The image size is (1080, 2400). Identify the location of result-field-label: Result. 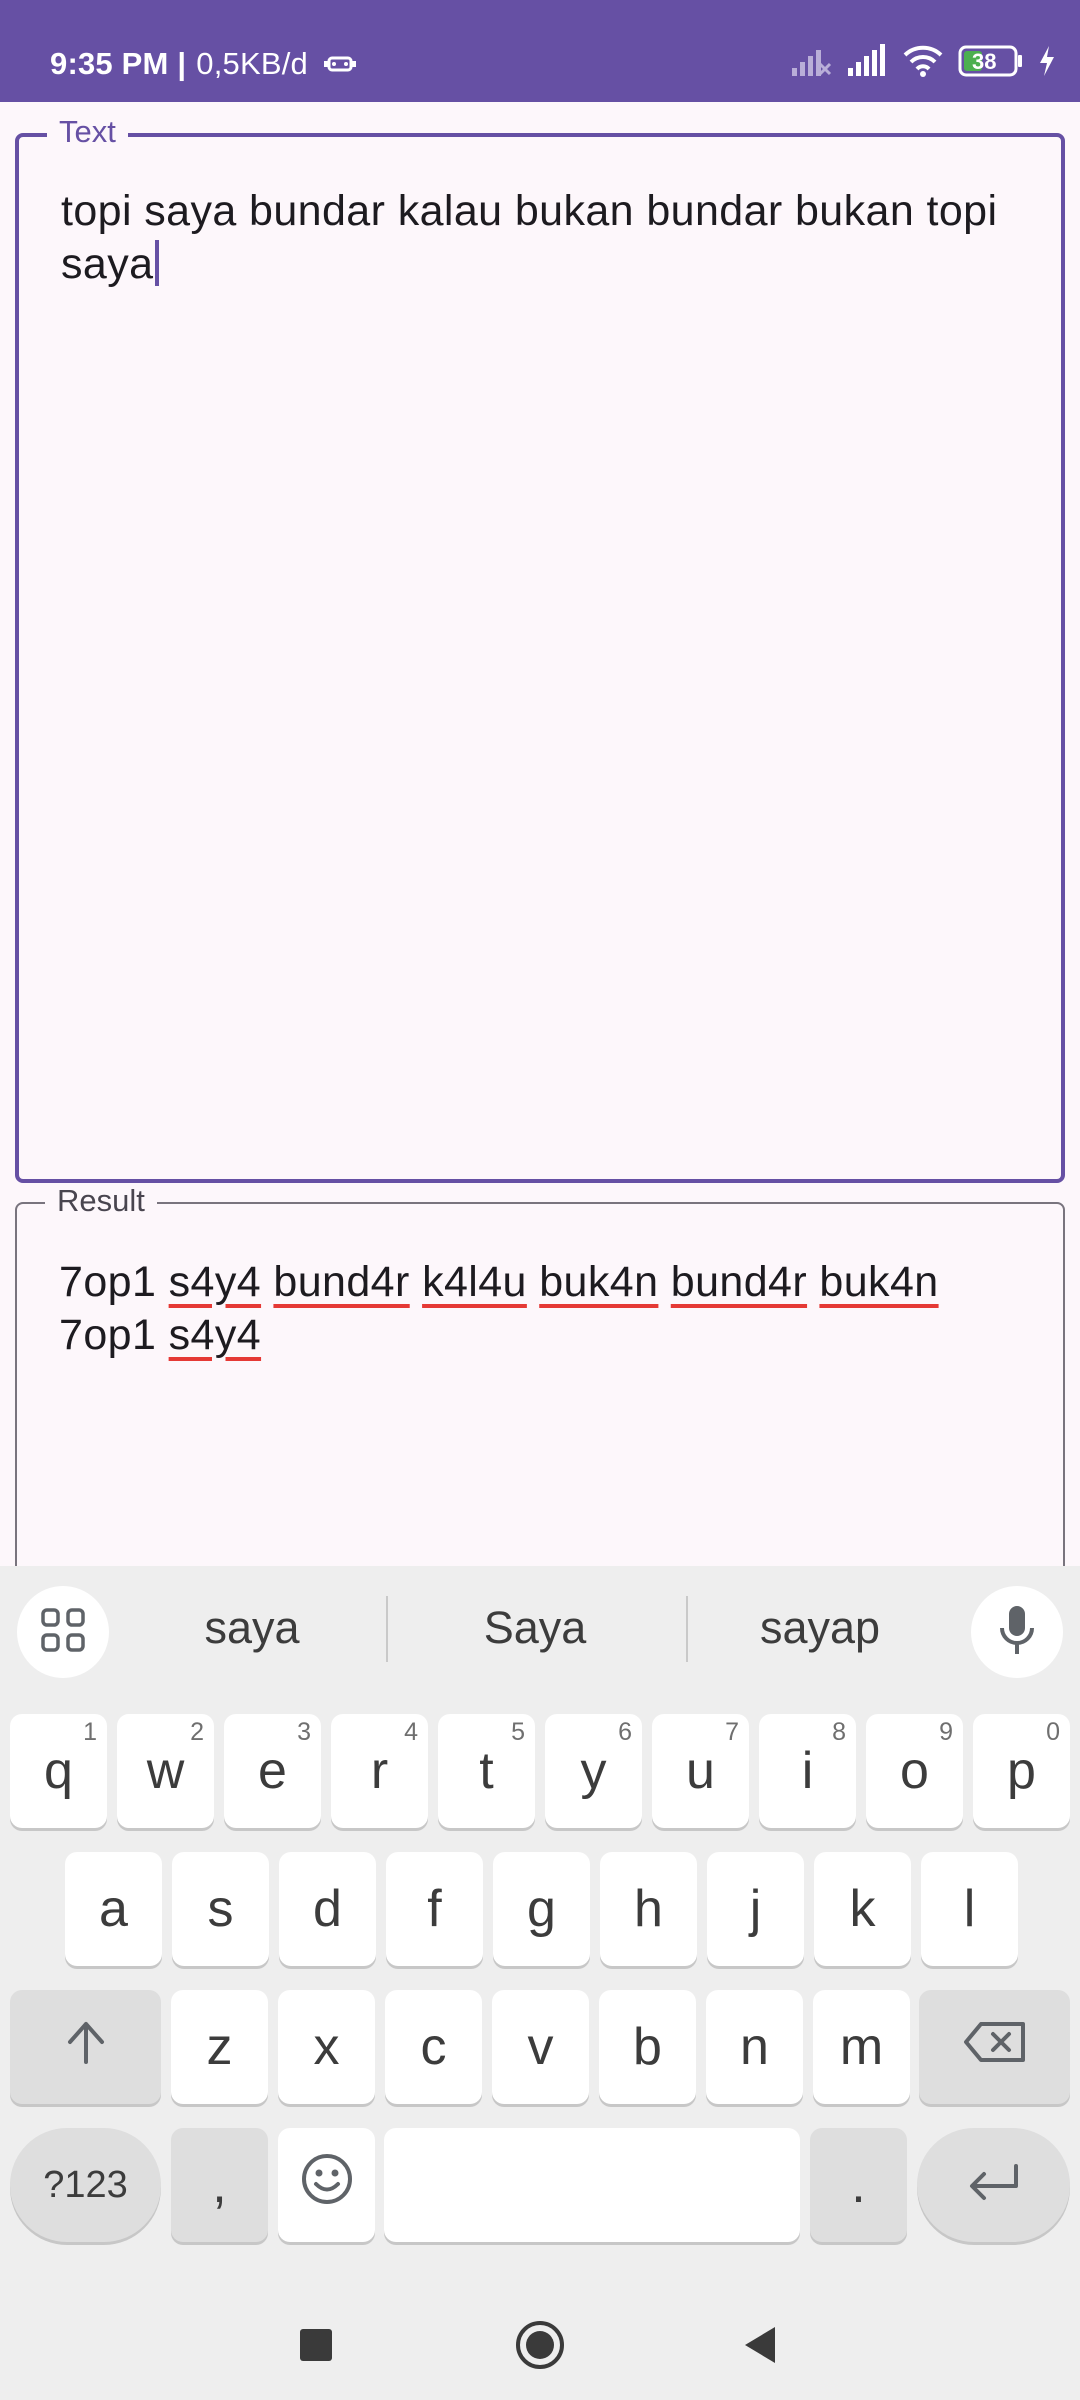
(101, 1201).